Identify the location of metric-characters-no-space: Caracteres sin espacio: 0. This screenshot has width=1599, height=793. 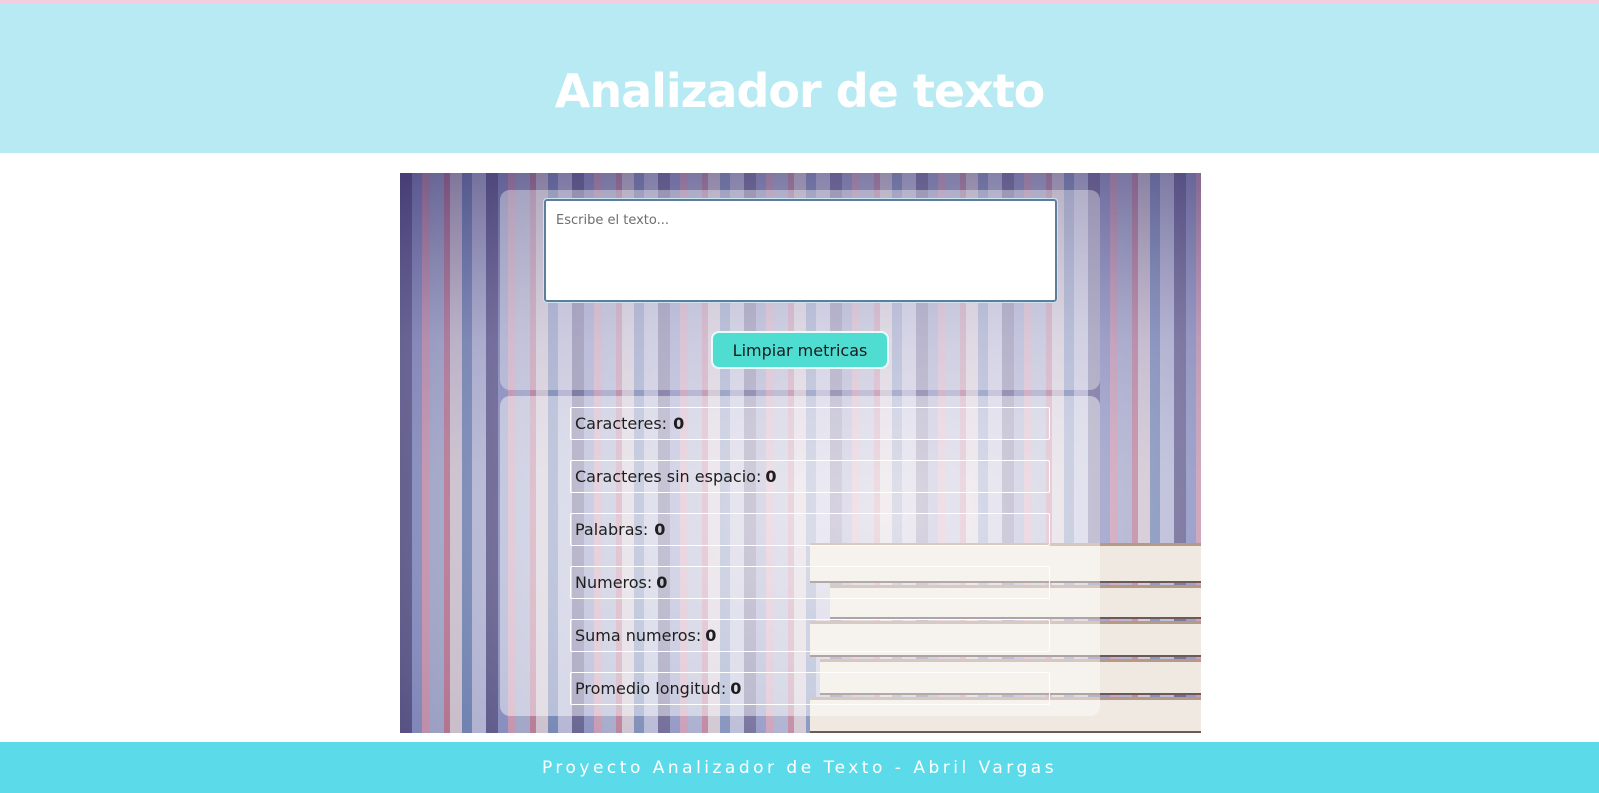
(810, 476).